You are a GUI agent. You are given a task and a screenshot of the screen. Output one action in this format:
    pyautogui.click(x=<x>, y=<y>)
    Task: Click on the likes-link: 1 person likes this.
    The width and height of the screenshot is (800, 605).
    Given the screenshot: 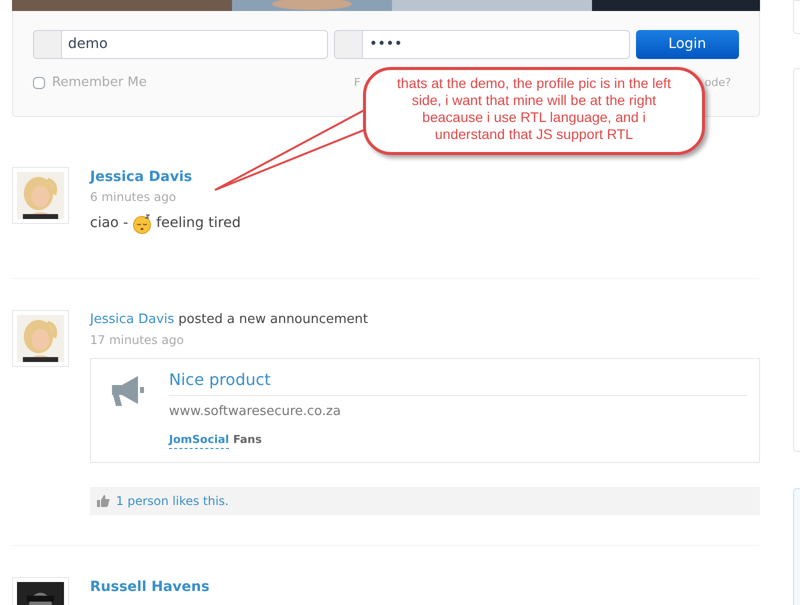 What is the action you would take?
    pyautogui.click(x=172, y=501)
    